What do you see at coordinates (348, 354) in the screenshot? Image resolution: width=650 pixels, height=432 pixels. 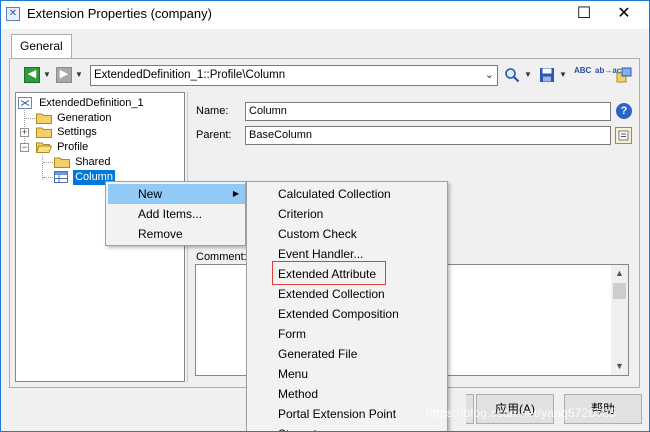 I see `submenu-item: Generated File` at bounding box center [348, 354].